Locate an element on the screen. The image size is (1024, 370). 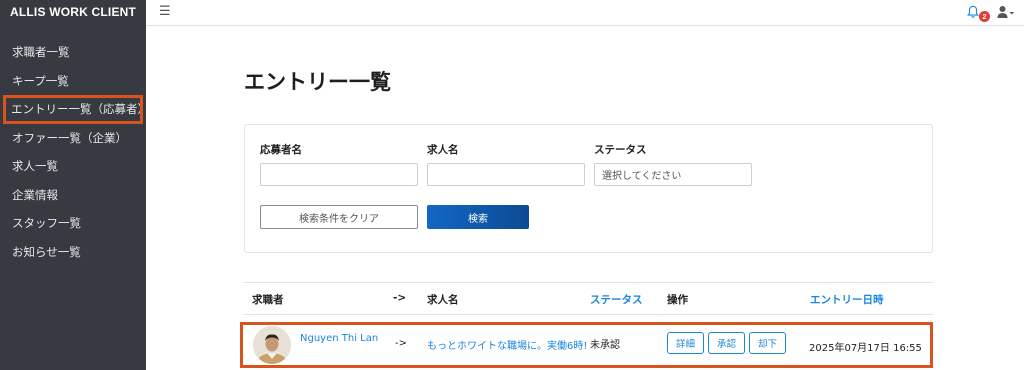
status-label: ステータス is located at coordinates (620, 150).